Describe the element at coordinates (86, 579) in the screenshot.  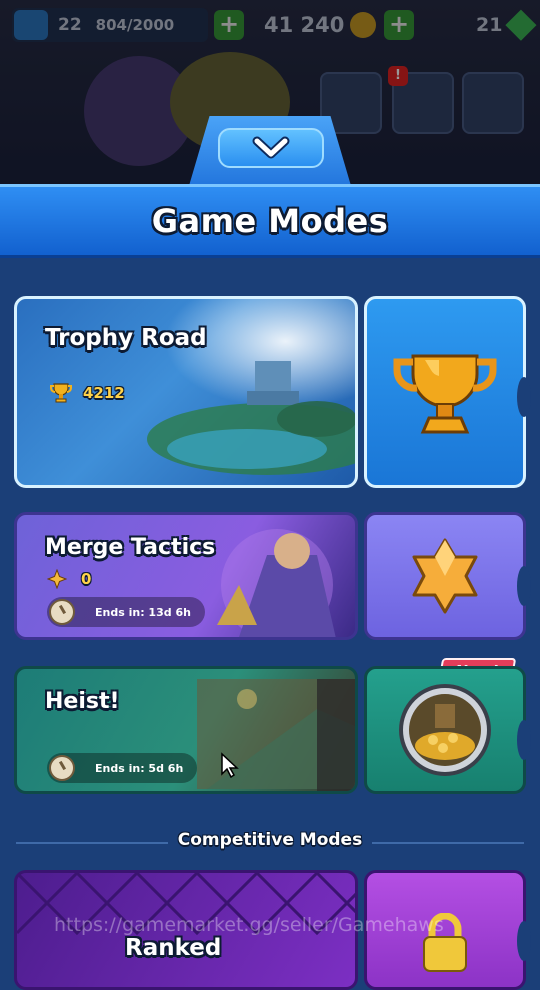
I see `star-value: 0` at that location.